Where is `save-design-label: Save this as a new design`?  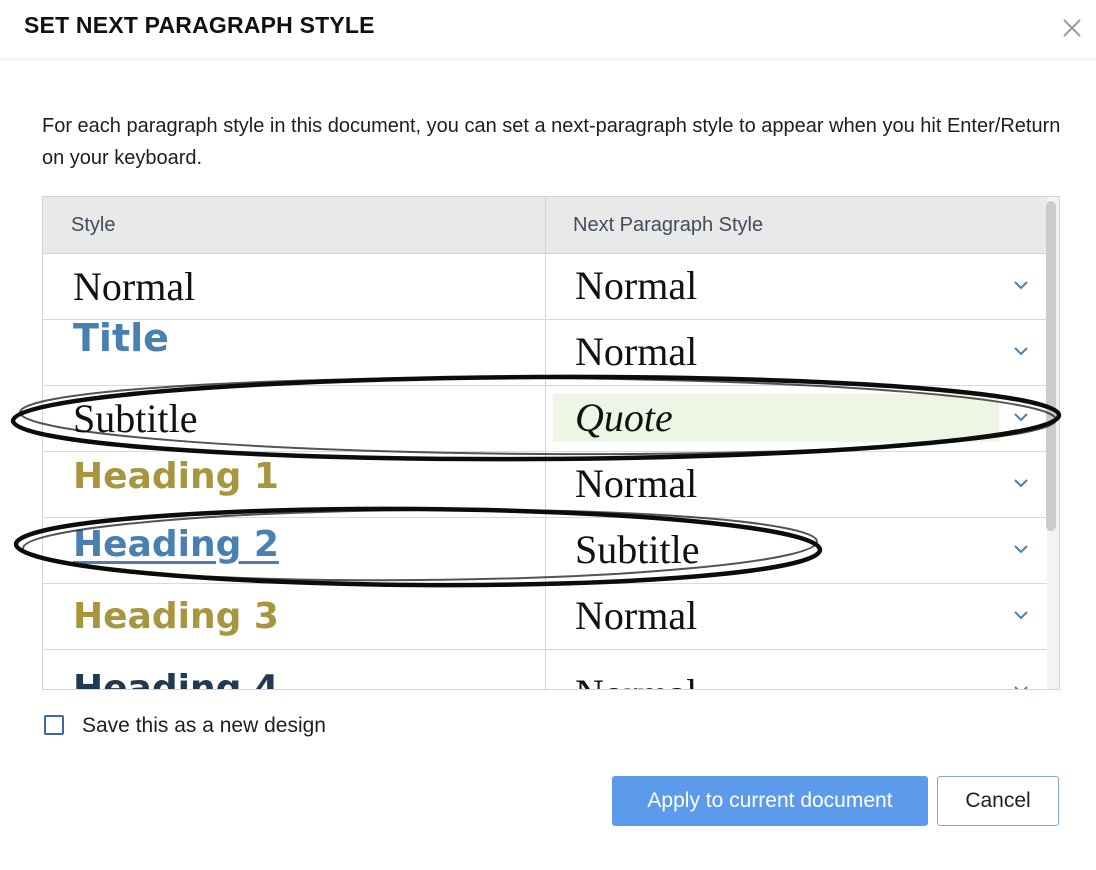 save-design-label: Save this as a new design is located at coordinates (204, 726).